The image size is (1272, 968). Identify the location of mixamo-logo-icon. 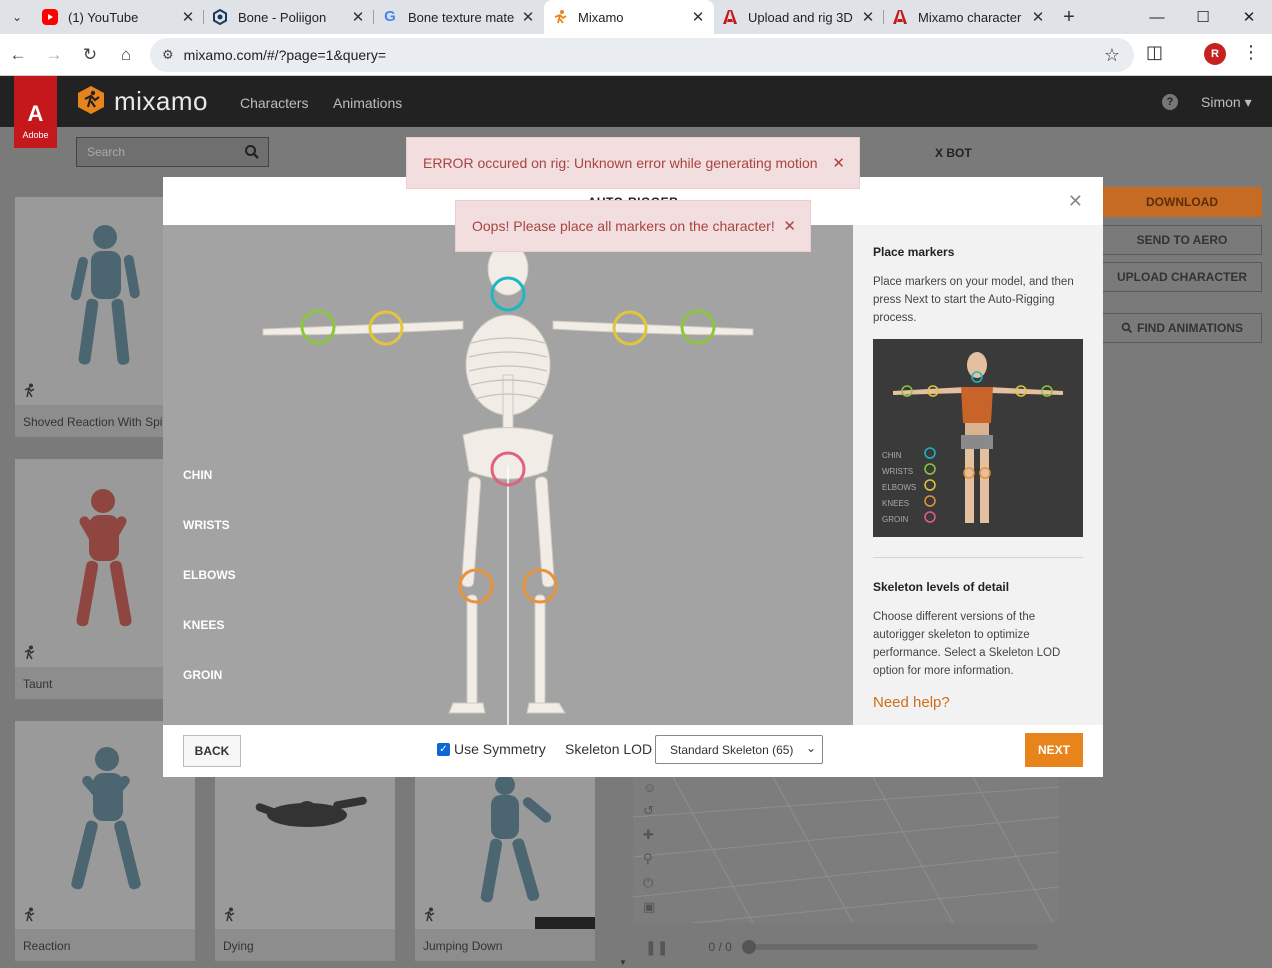
(91, 100).